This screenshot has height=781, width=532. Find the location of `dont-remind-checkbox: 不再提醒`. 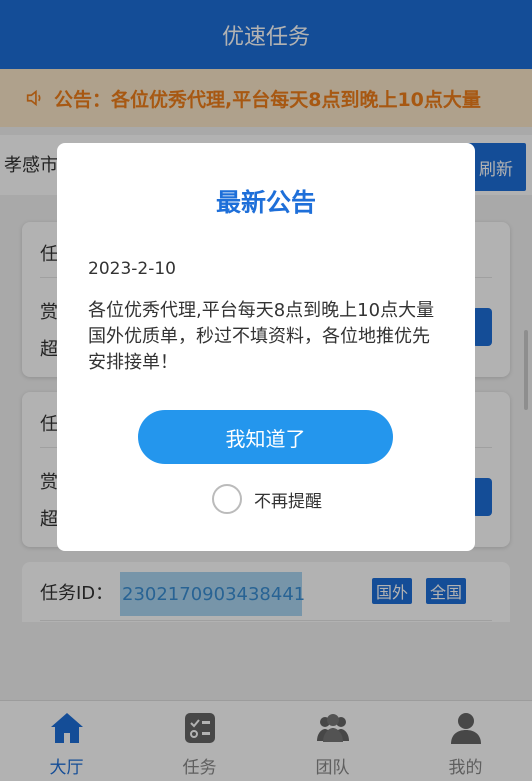

dont-remind-checkbox: 不再提醒 is located at coordinates (267, 499).